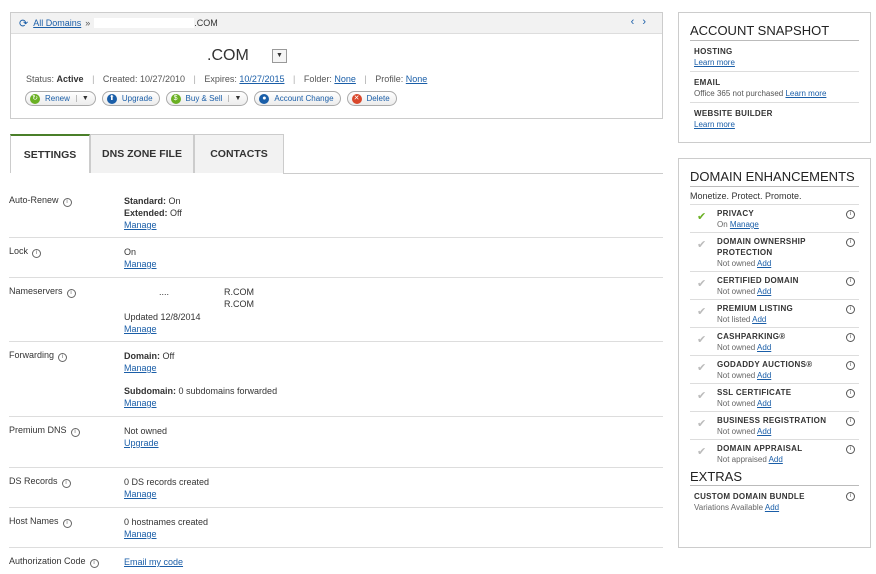 The width and height of the screenshot is (876, 574). What do you see at coordinates (141, 443) in the screenshot?
I see `premium-dns-upgrade-link: Upgrade` at bounding box center [141, 443].